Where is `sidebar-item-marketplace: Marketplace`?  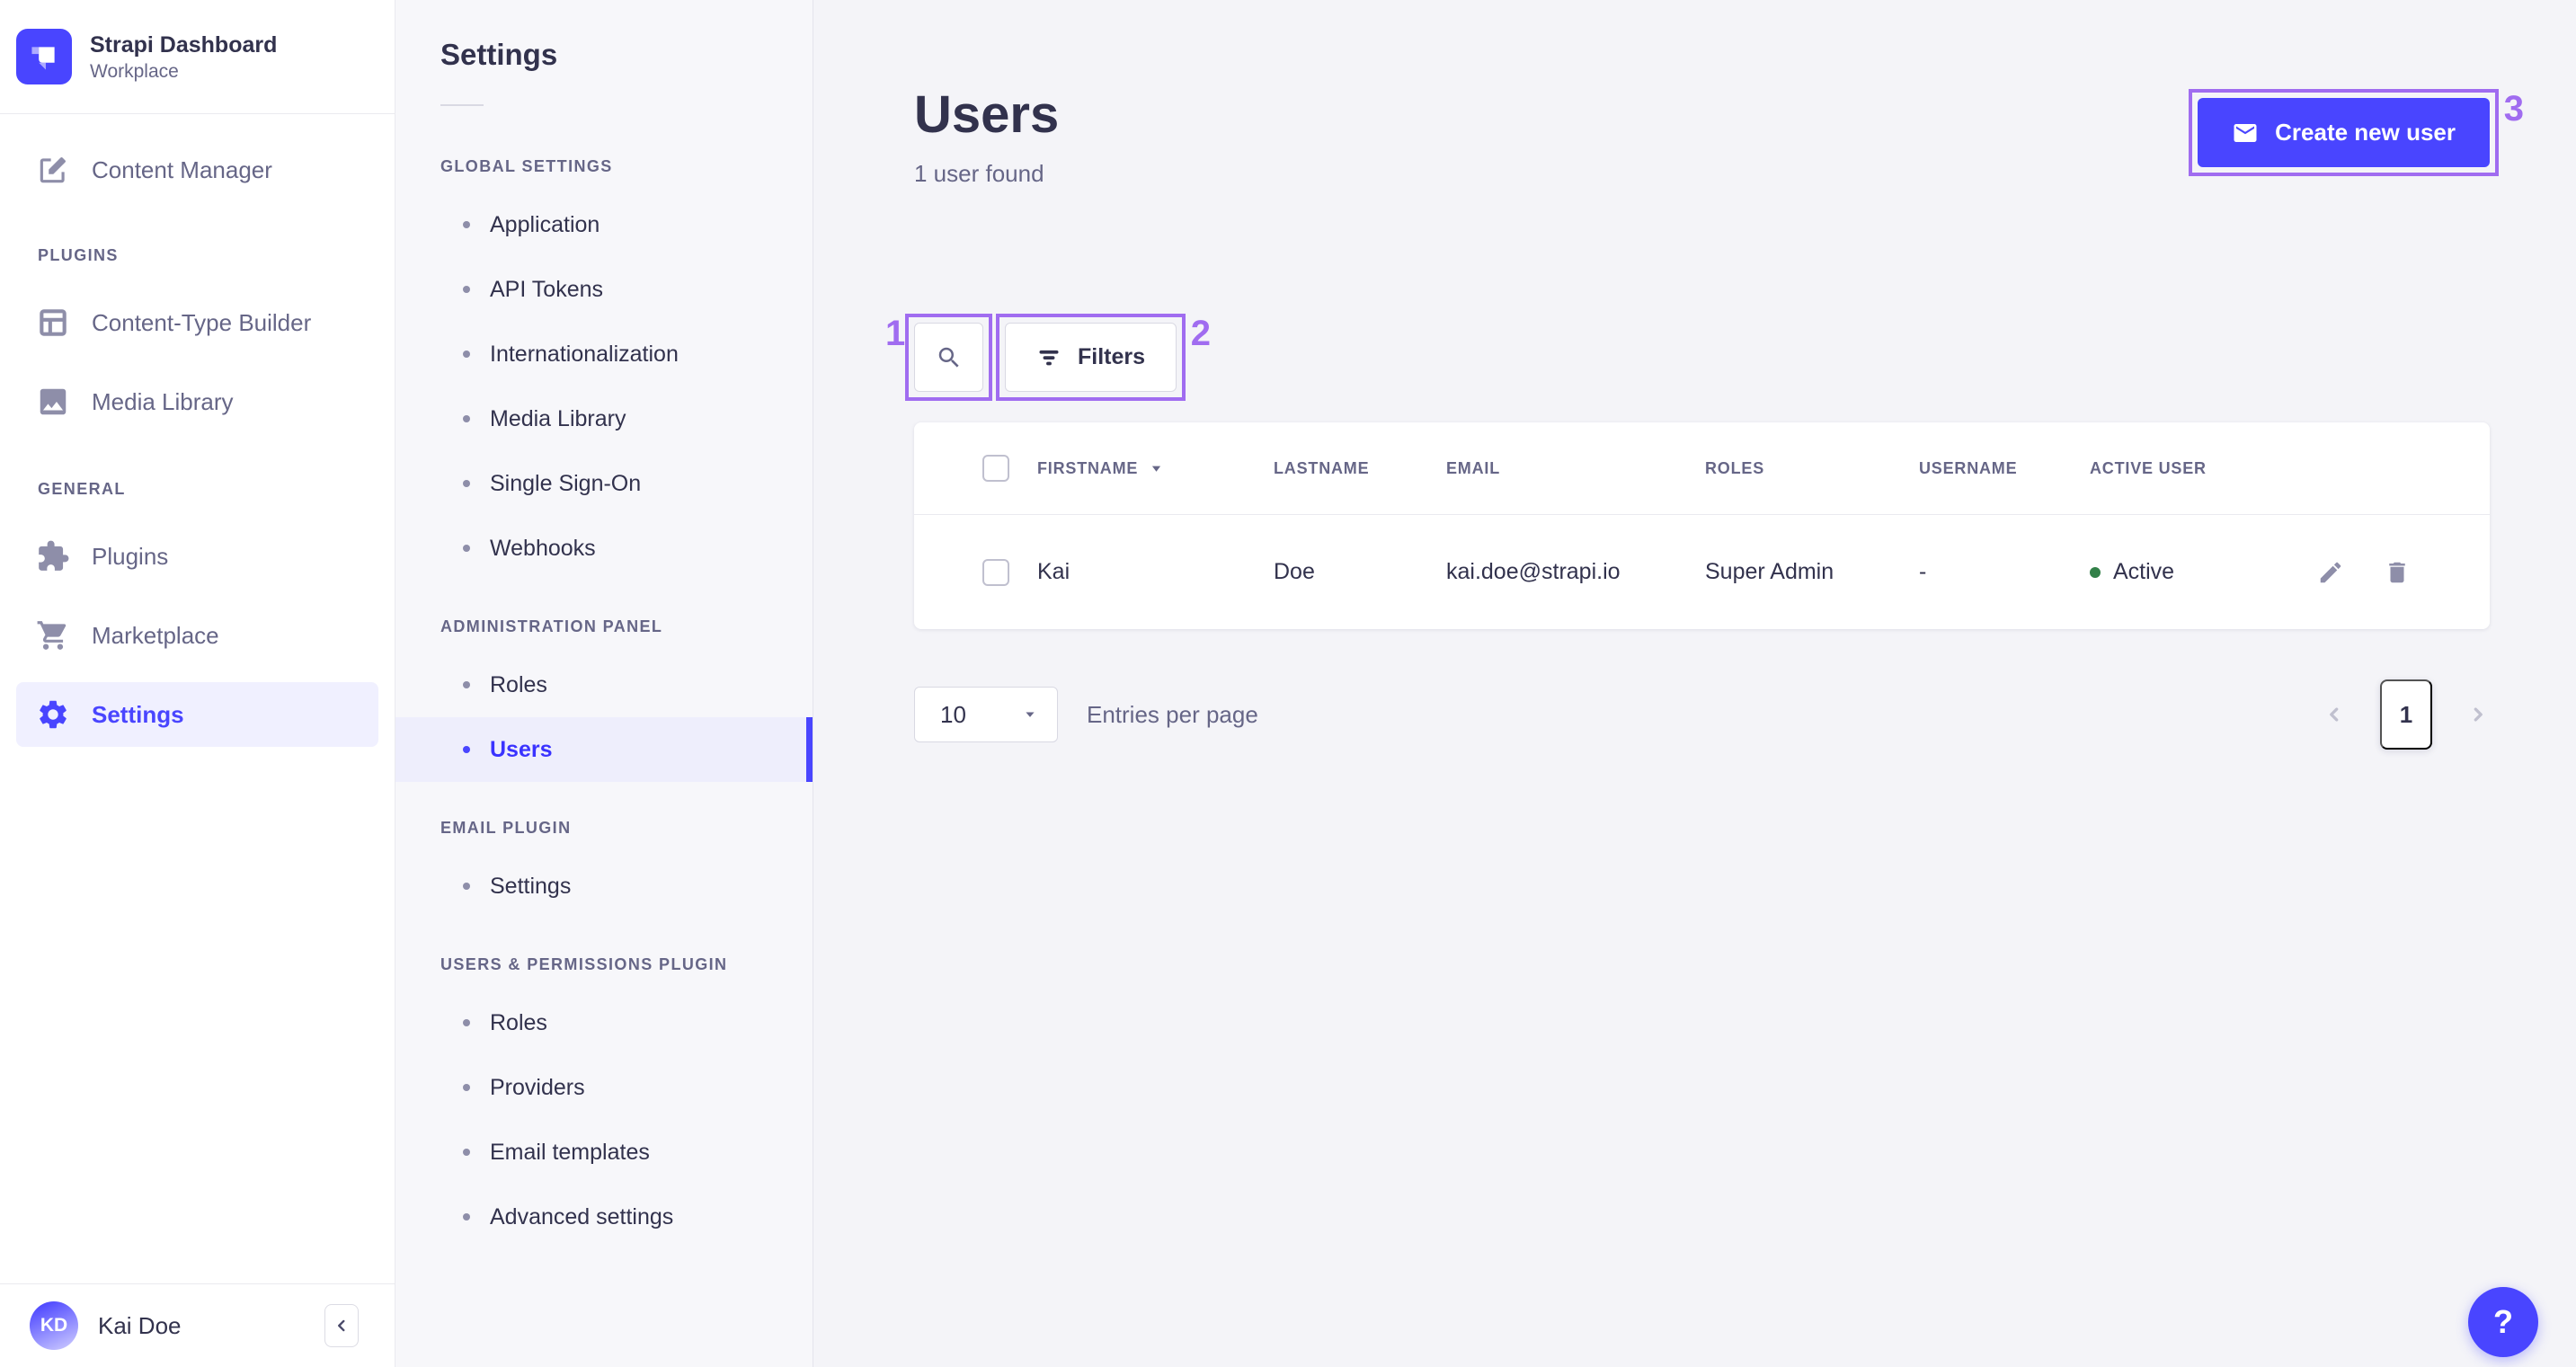 sidebar-item-marketplace: Marketplace is located at coordinates (197, 636).